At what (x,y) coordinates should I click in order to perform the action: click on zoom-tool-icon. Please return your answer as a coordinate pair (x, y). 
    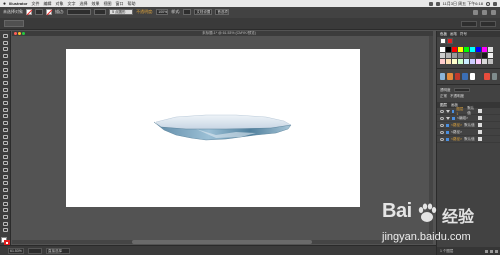
    Looking at the image, I should click on (5, 230).